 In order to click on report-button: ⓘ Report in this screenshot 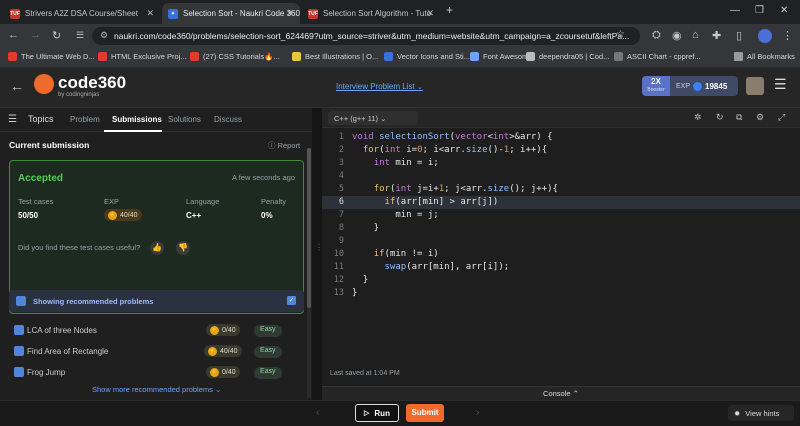, I will do `click(284, 145)`.